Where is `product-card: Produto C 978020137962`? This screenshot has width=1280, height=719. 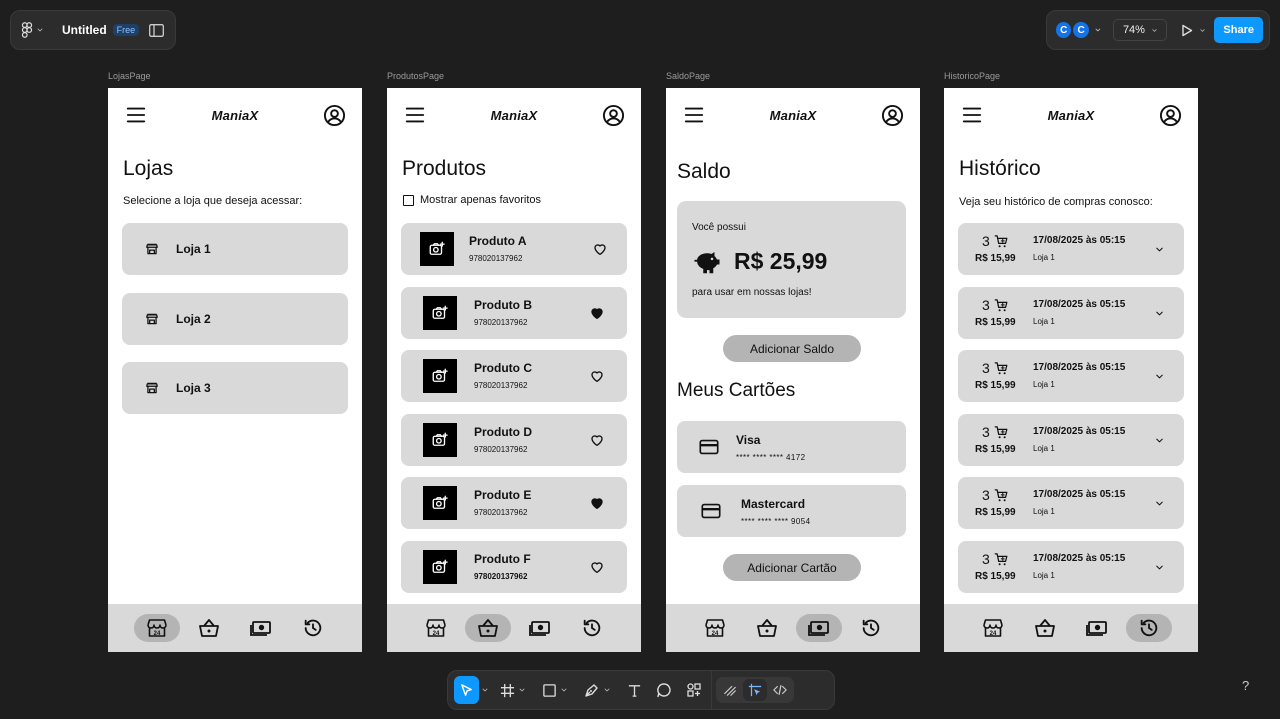
product-card: Produto C 978020137962 is located at coordinates (514, 376).